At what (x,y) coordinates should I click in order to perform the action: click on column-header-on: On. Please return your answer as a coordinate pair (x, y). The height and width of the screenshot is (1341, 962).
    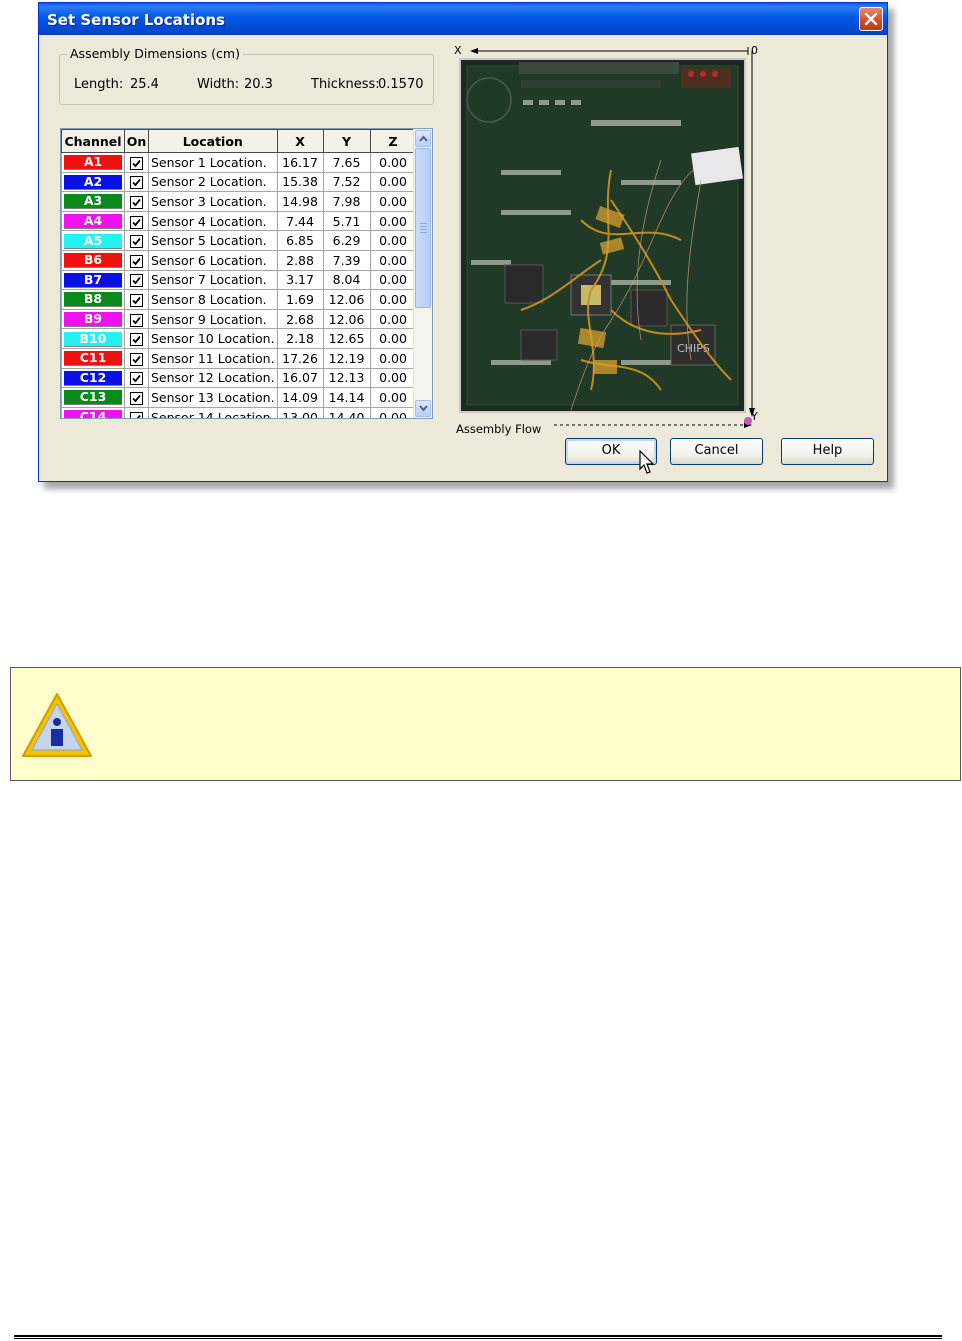
    Looking at the image, I should click on (136, 141).